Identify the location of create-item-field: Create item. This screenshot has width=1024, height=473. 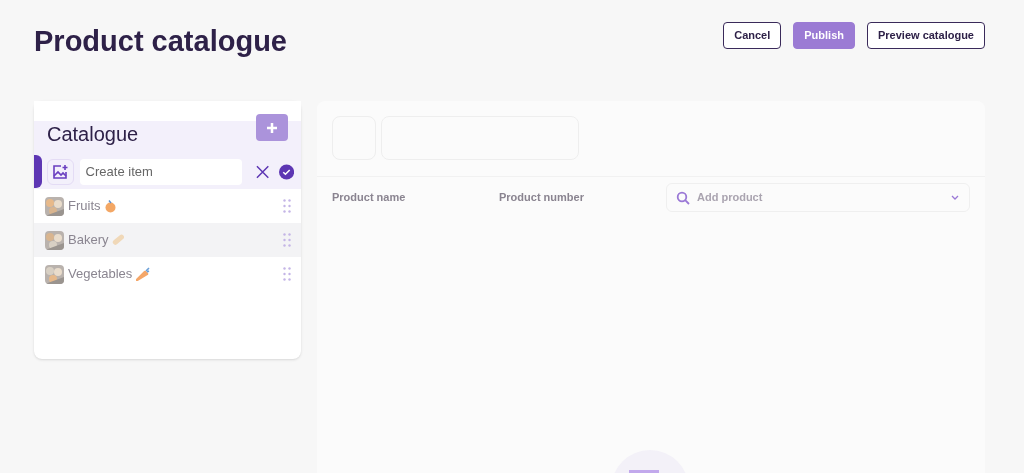
(160, 171).